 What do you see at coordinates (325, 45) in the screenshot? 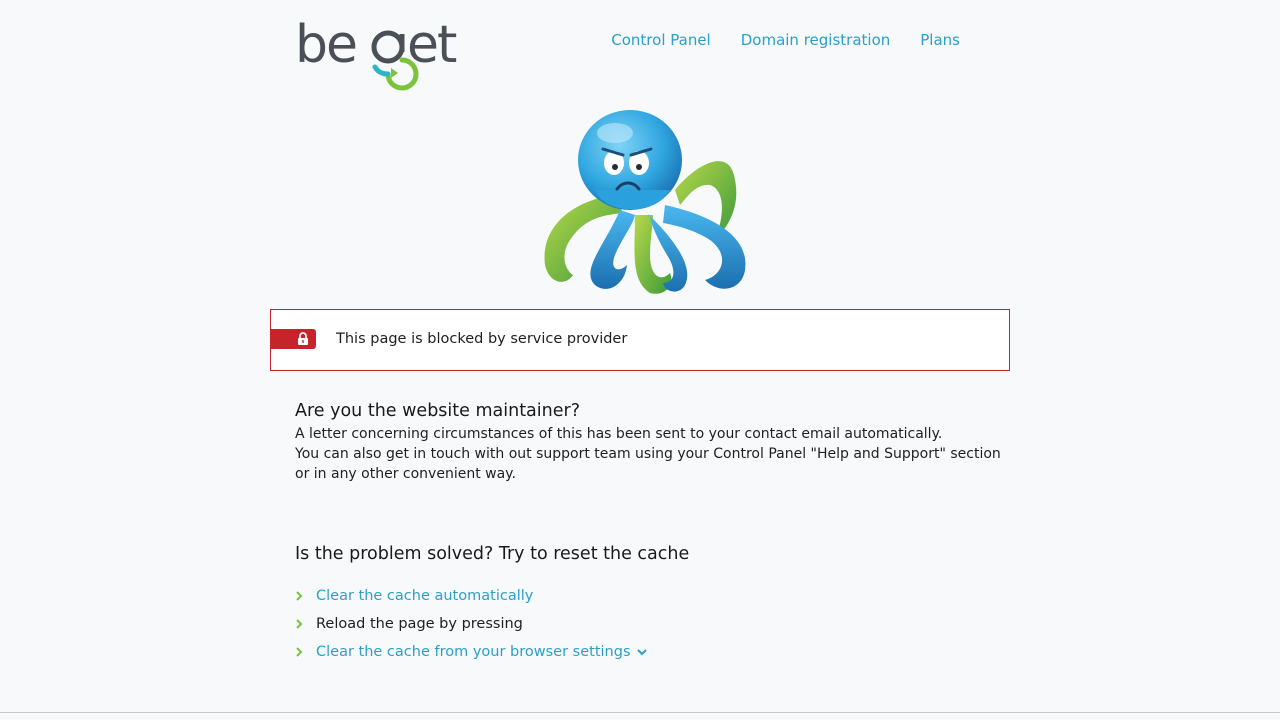
I see `svg-text: be` at bounding box center [325, 45].